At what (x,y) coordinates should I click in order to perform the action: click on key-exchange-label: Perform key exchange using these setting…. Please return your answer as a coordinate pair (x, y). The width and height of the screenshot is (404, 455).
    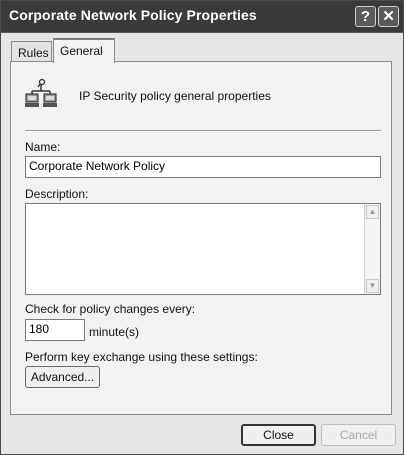
    Looking at the image, I should click on (141, 357).